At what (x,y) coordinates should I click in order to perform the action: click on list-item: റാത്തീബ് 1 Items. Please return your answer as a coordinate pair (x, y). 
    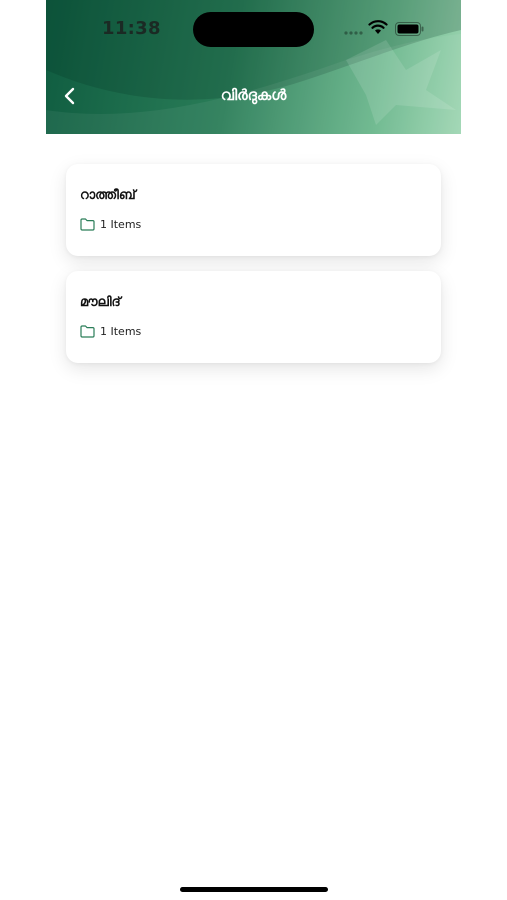
    Looking at the image, I should click on (253, 210).